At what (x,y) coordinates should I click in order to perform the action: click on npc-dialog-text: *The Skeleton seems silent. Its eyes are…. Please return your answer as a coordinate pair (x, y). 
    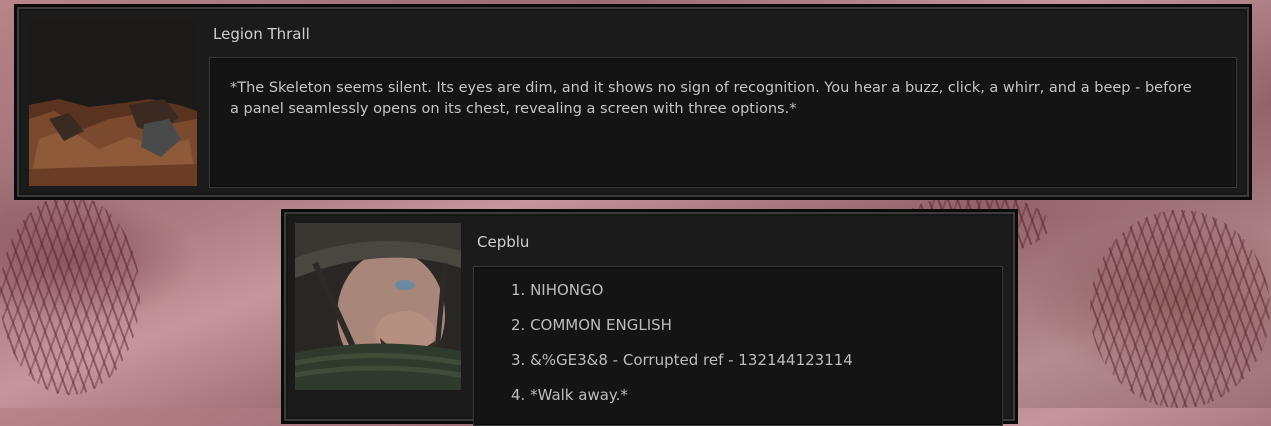
    Looking at the image, I should click on (711, 98).